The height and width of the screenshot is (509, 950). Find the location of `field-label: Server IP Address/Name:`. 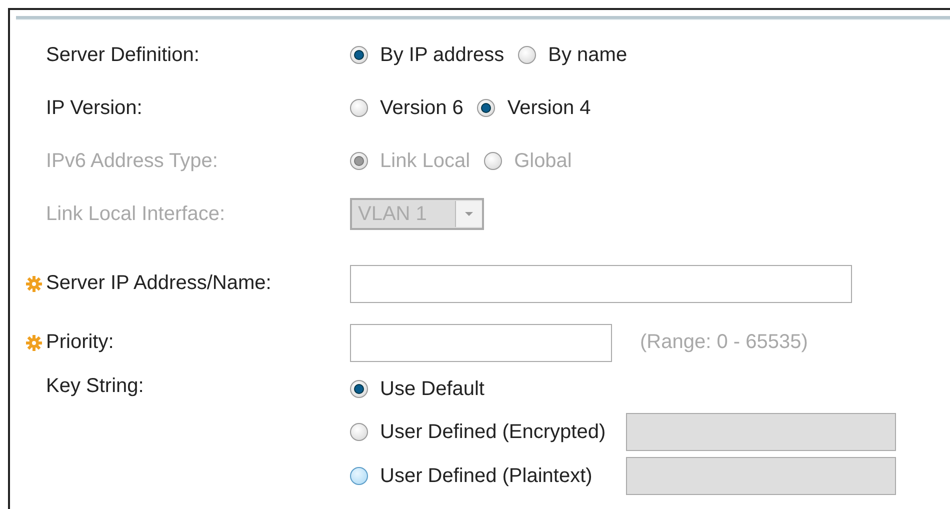

field-label: Server IP Address/Name: is located at coordinates (159, 283).